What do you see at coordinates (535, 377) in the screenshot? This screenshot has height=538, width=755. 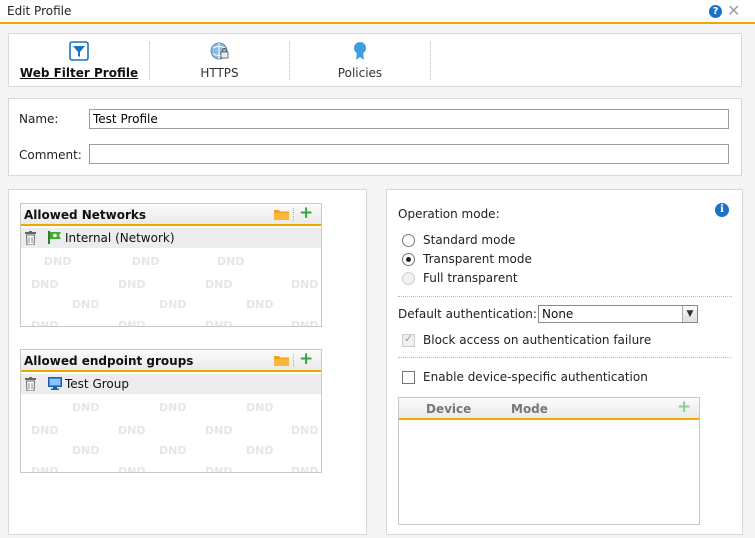 I see `device-specific-auth-label: Enable device-specific authentication` at bounding box center [535, 377].